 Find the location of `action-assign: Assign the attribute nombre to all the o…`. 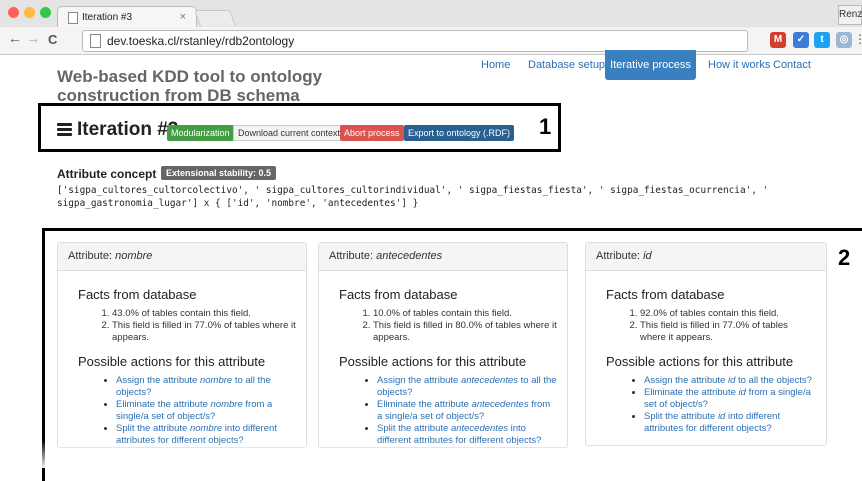

action-assign: Assign the attribute nombre to all the o… is located at coordinates (206, 387).